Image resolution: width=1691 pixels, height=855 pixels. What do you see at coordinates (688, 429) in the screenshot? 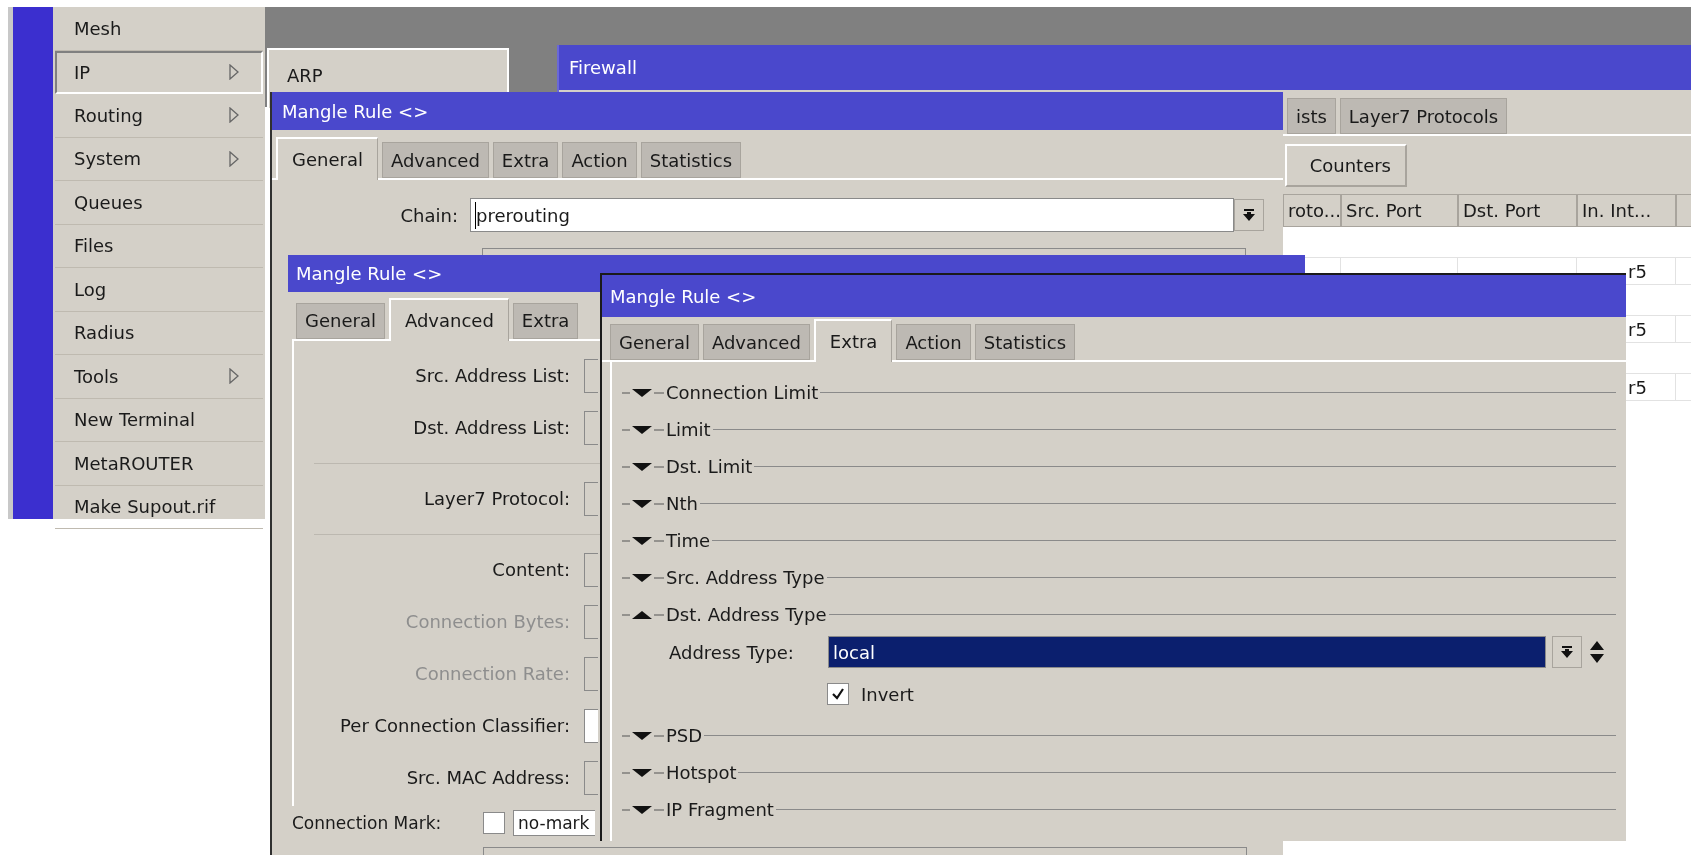
I see `section-header: Limit` at bounding box center [688, 429].